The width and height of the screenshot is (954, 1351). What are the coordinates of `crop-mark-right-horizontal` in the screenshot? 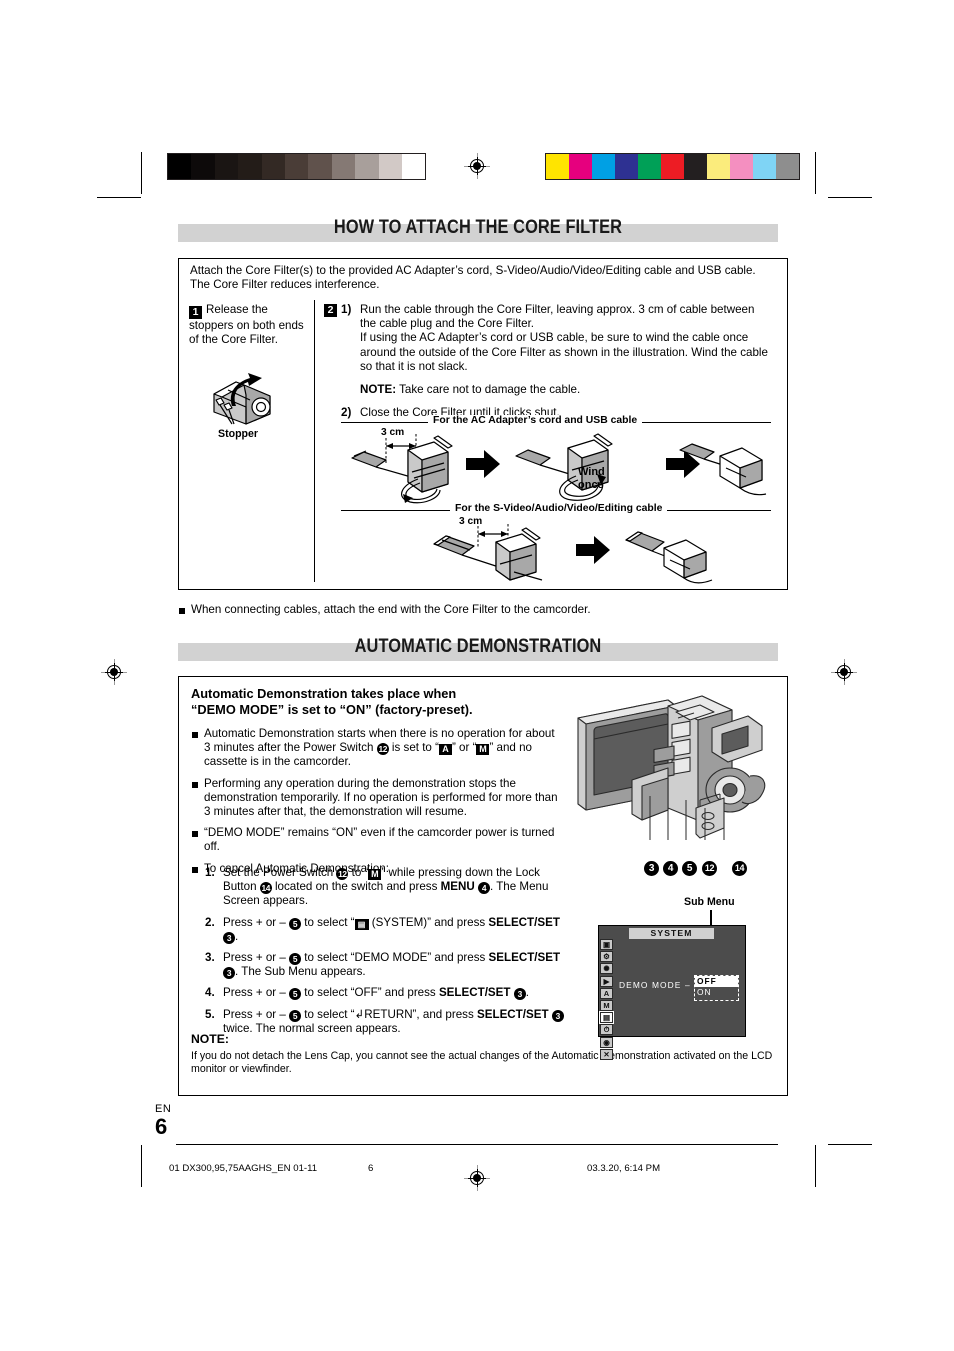 It's located at (850, 197).